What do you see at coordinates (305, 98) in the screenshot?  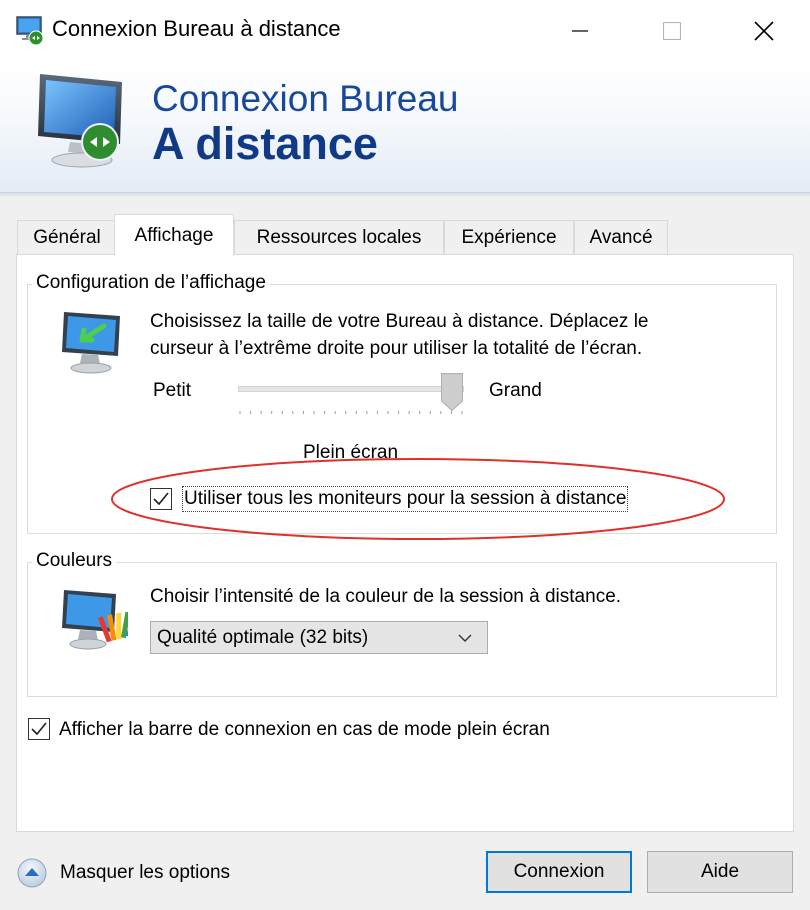 I see `banner-title-line1: Connexion Bureau` at bounding box center [305, 98].